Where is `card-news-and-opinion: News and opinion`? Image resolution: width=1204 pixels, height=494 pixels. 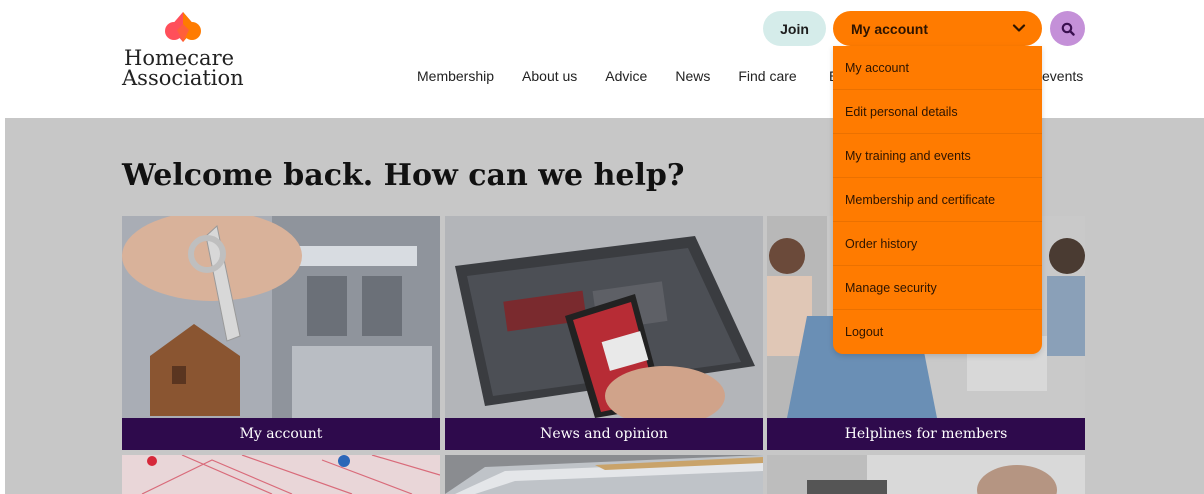
card-news-and-opinion: News and opinion is located at coordinates (604, 333).